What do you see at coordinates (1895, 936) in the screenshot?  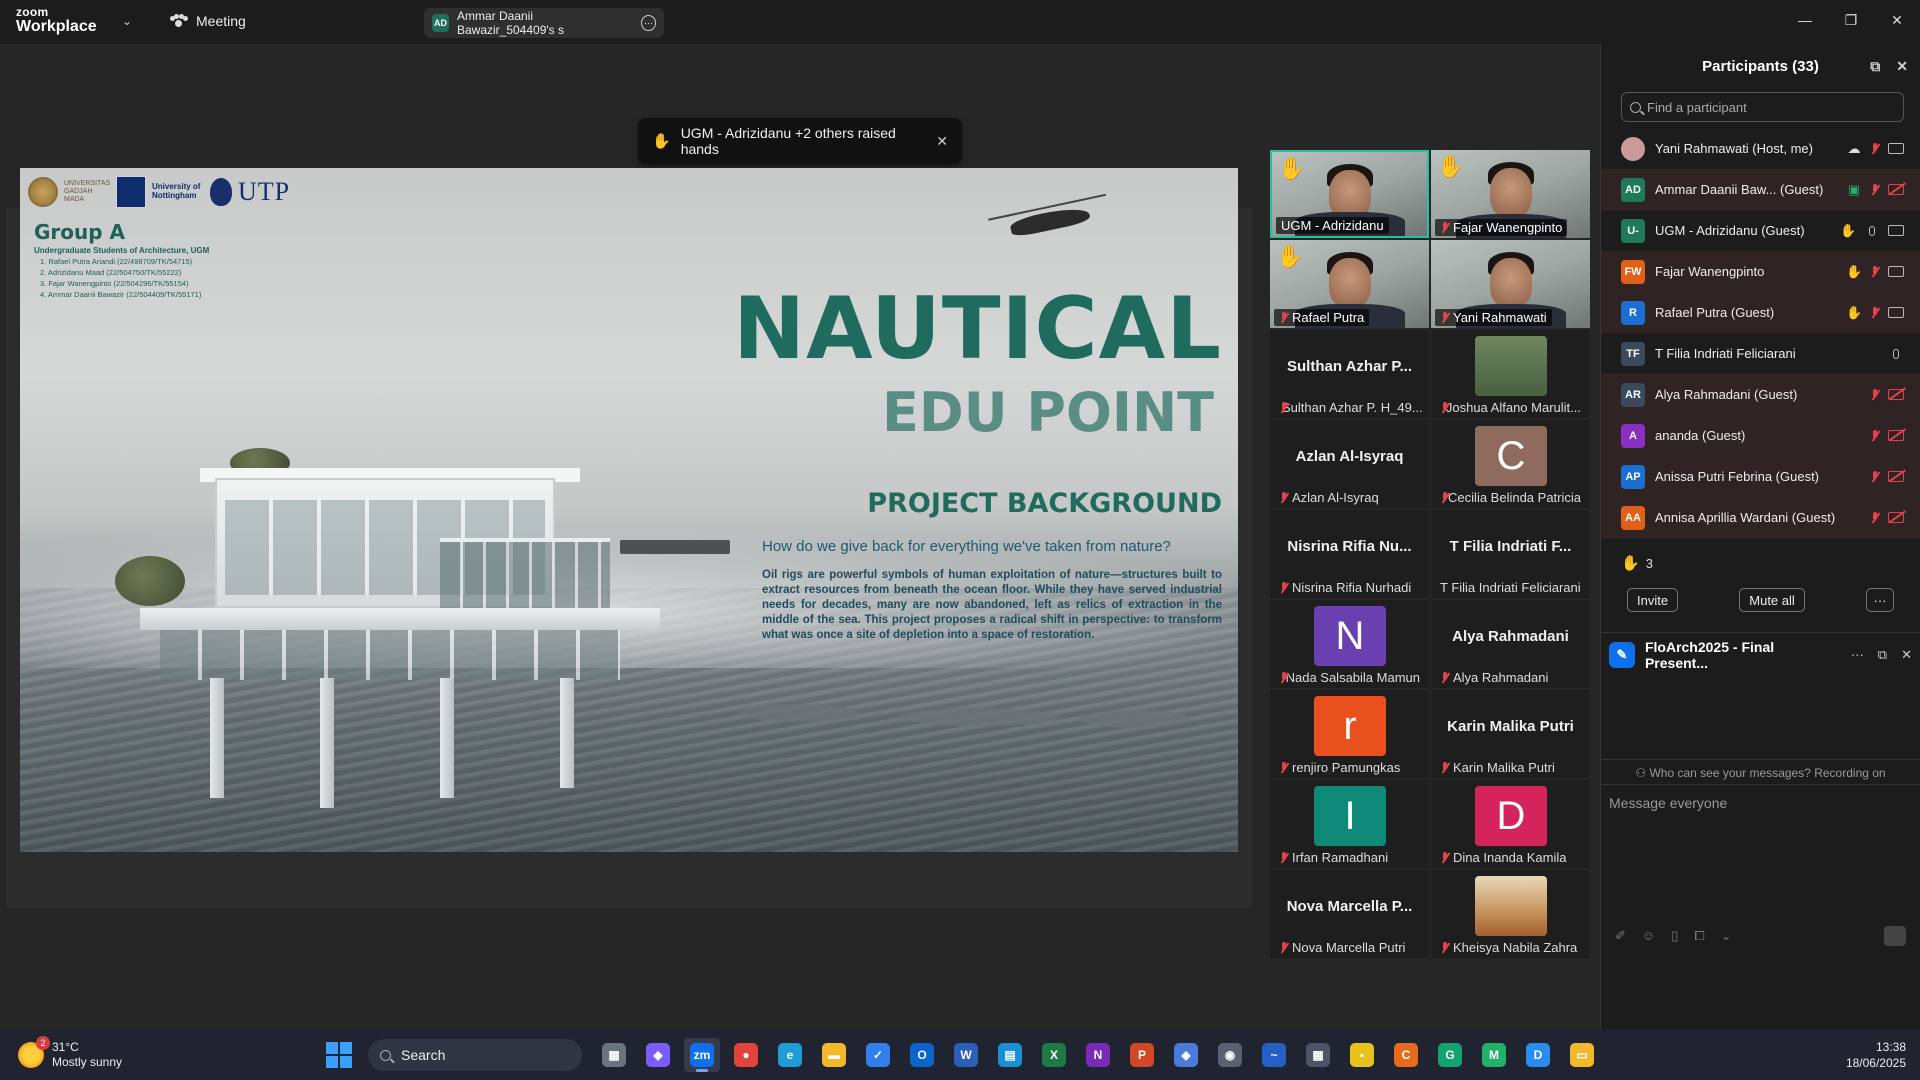 I see `send-button` at bounding box center [1895, 936].